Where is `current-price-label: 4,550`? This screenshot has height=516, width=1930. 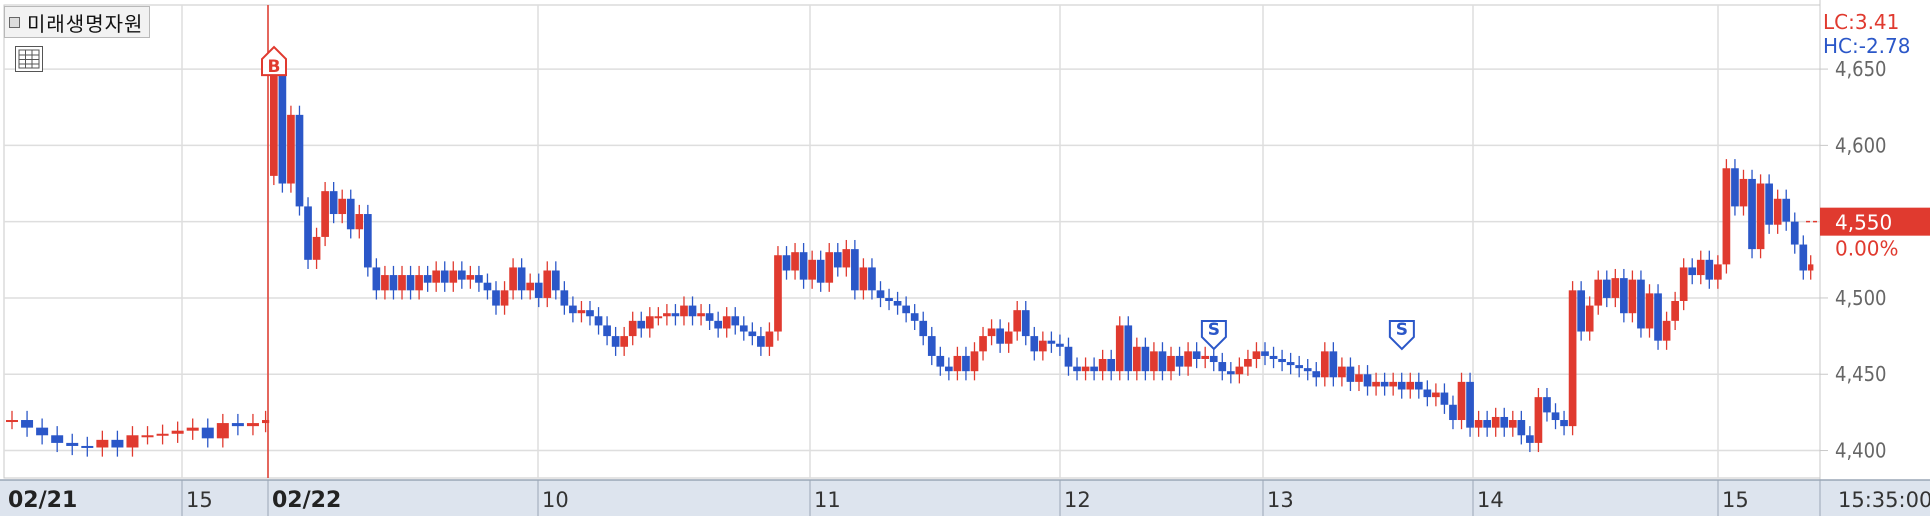
current-price-label: 4,550 is located at coordinates (1863, 223).